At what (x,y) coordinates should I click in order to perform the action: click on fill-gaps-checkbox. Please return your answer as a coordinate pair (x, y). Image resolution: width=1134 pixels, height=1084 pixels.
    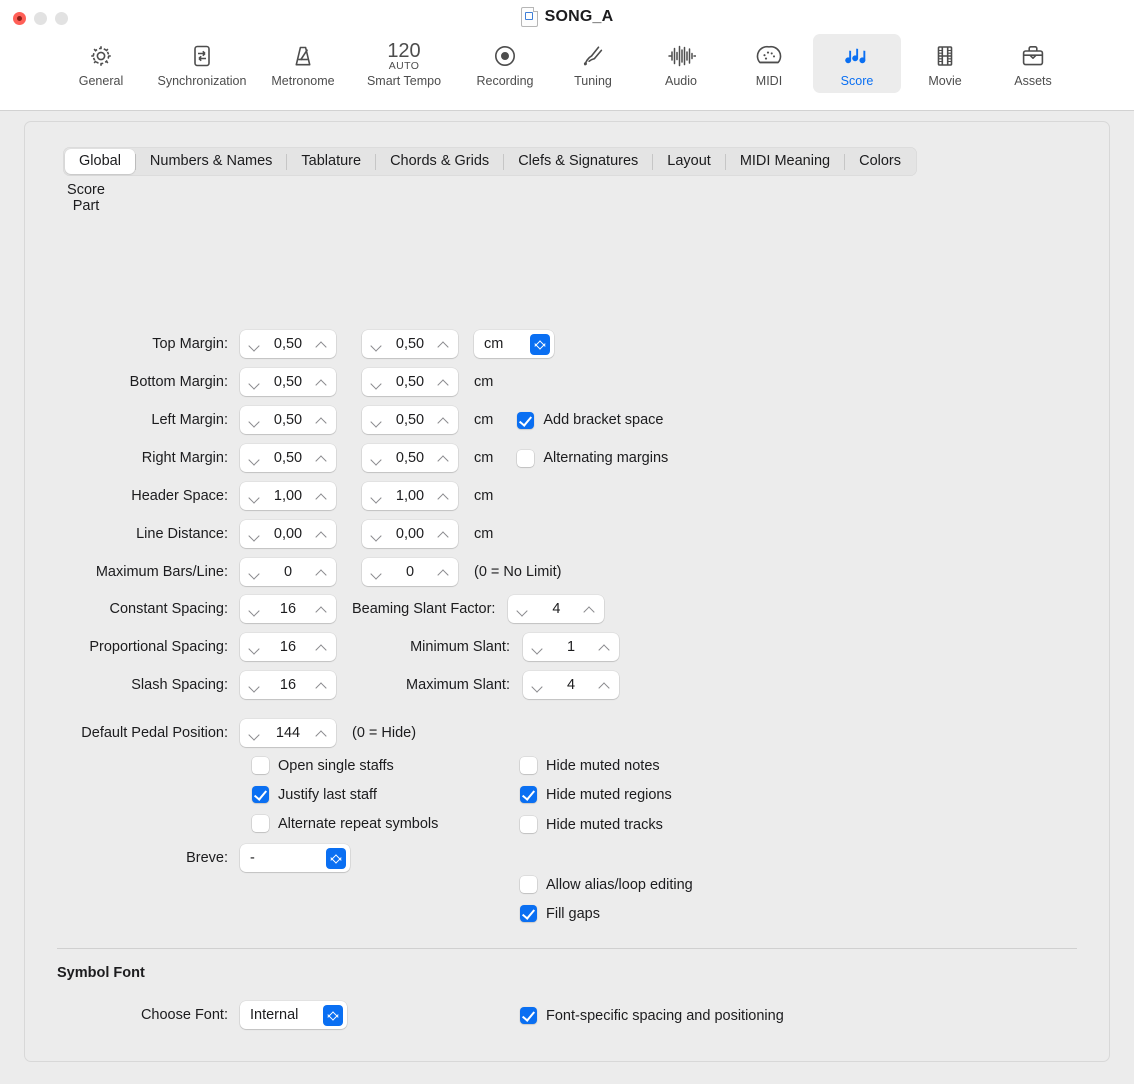
    Looking at the image, I should click on (528, 913).